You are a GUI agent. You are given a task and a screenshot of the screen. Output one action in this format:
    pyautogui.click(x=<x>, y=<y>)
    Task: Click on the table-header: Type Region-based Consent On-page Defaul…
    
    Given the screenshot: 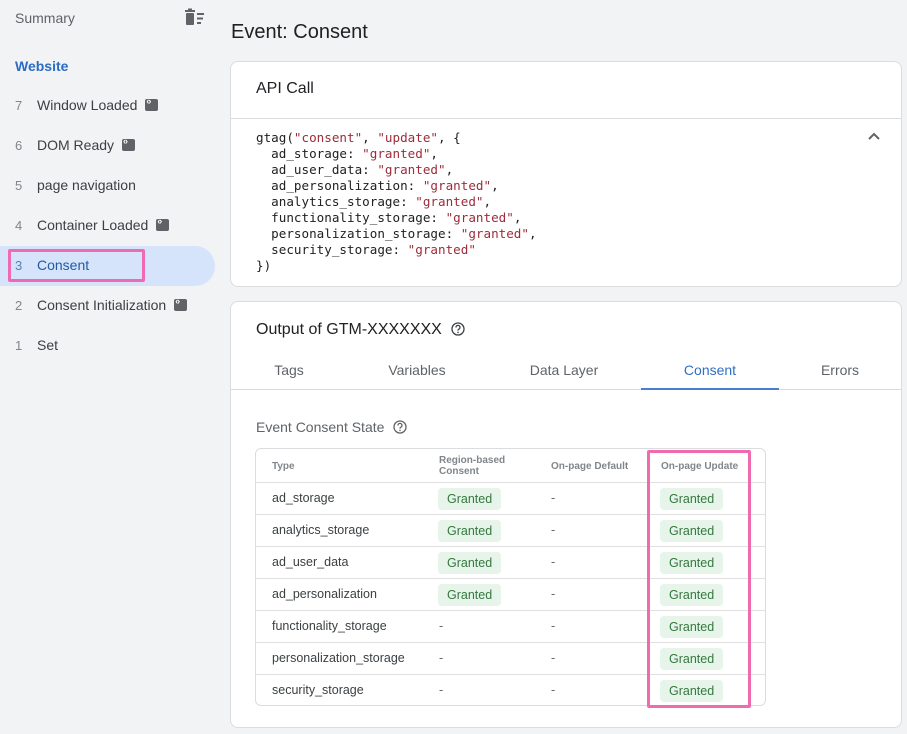 What is the action you would take?
    pyautogui.click(x=510, y=465)
    